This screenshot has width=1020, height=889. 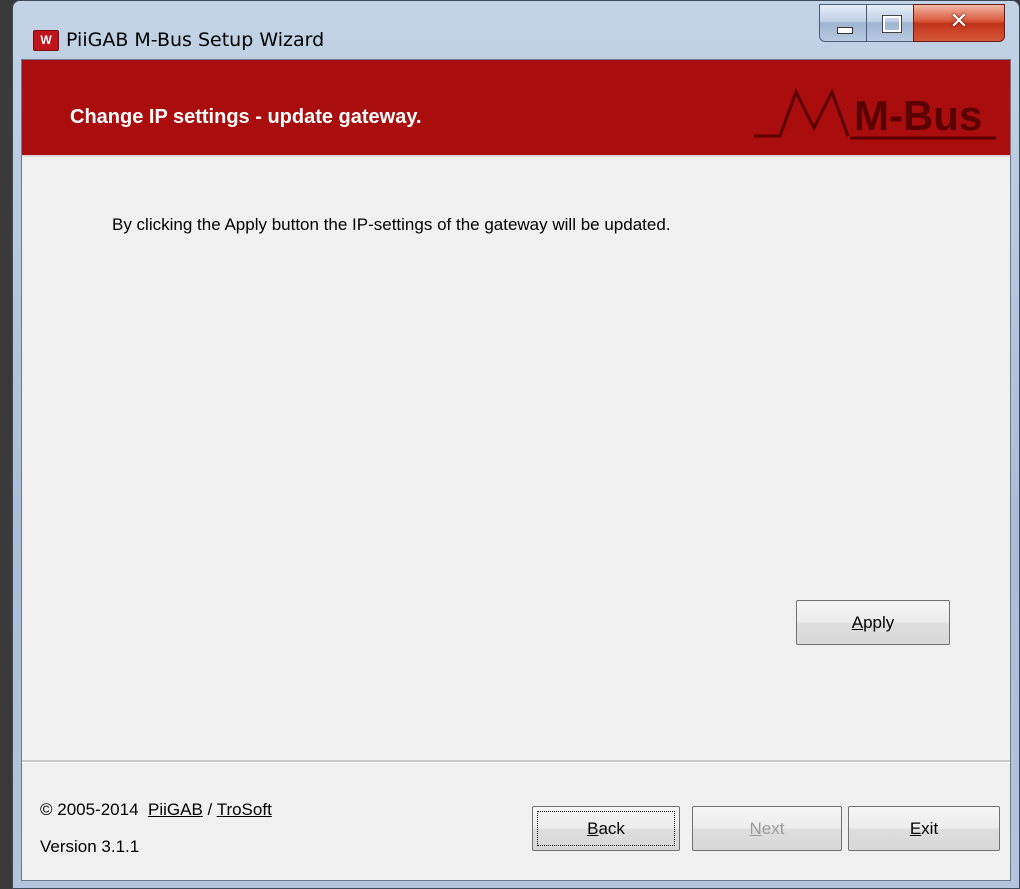 I want to click on close-icon: ✕, so click(x=959, y=21).